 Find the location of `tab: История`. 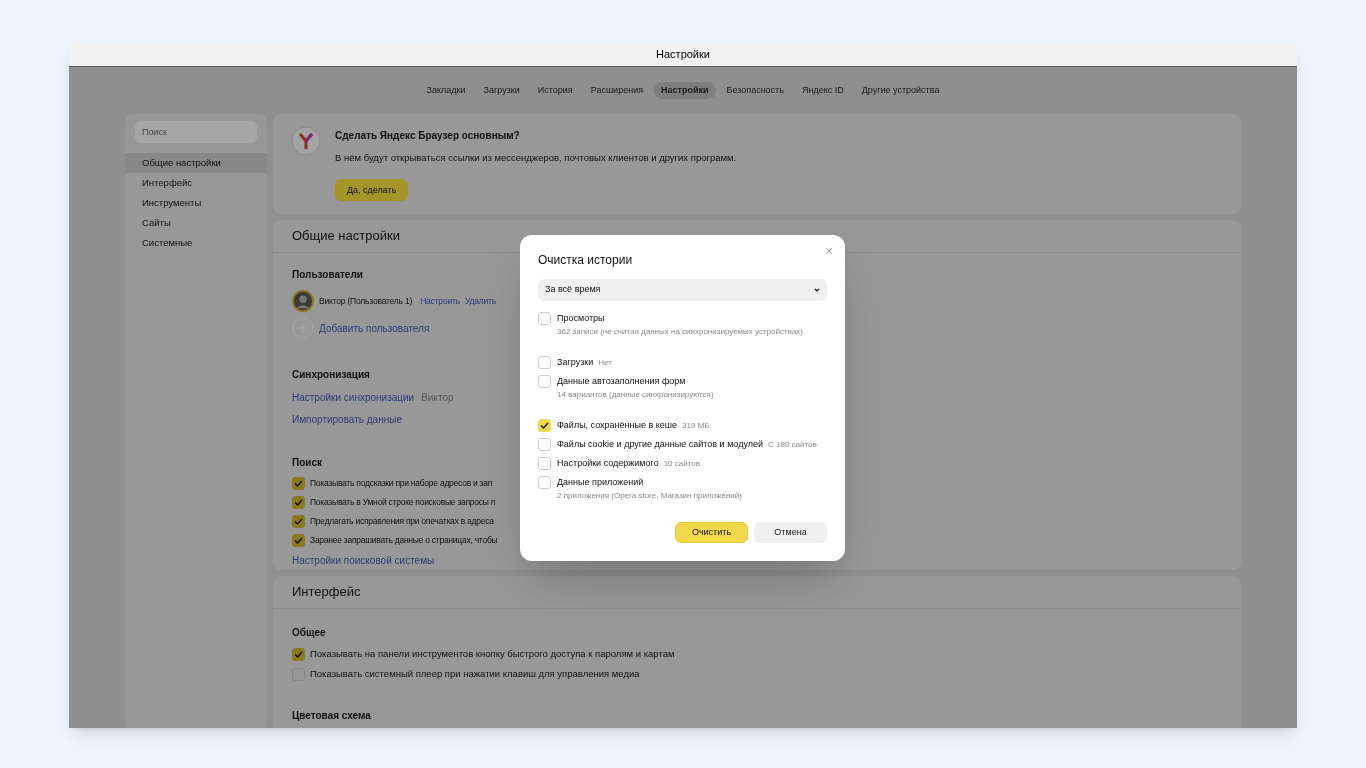

tab: История is located at coordinates (555, 90).